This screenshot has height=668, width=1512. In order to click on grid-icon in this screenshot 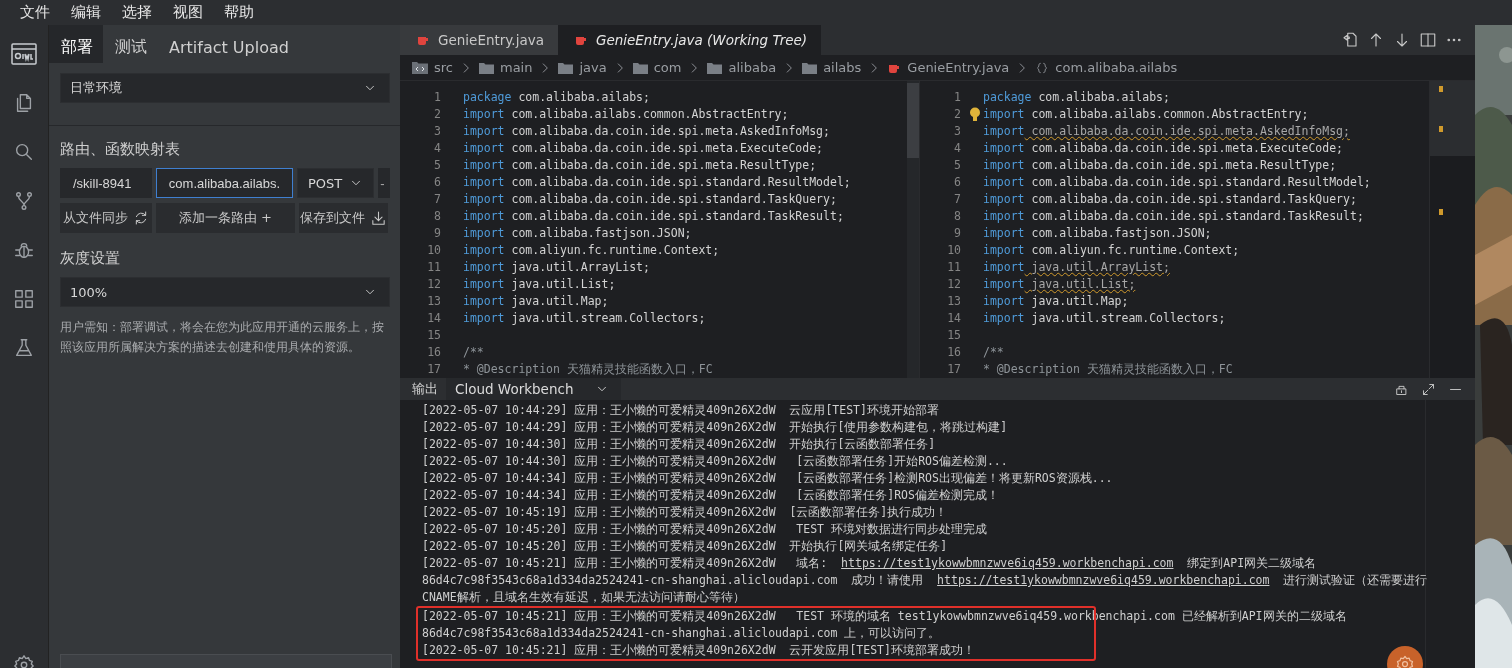, I will do `click(24, 299)`.